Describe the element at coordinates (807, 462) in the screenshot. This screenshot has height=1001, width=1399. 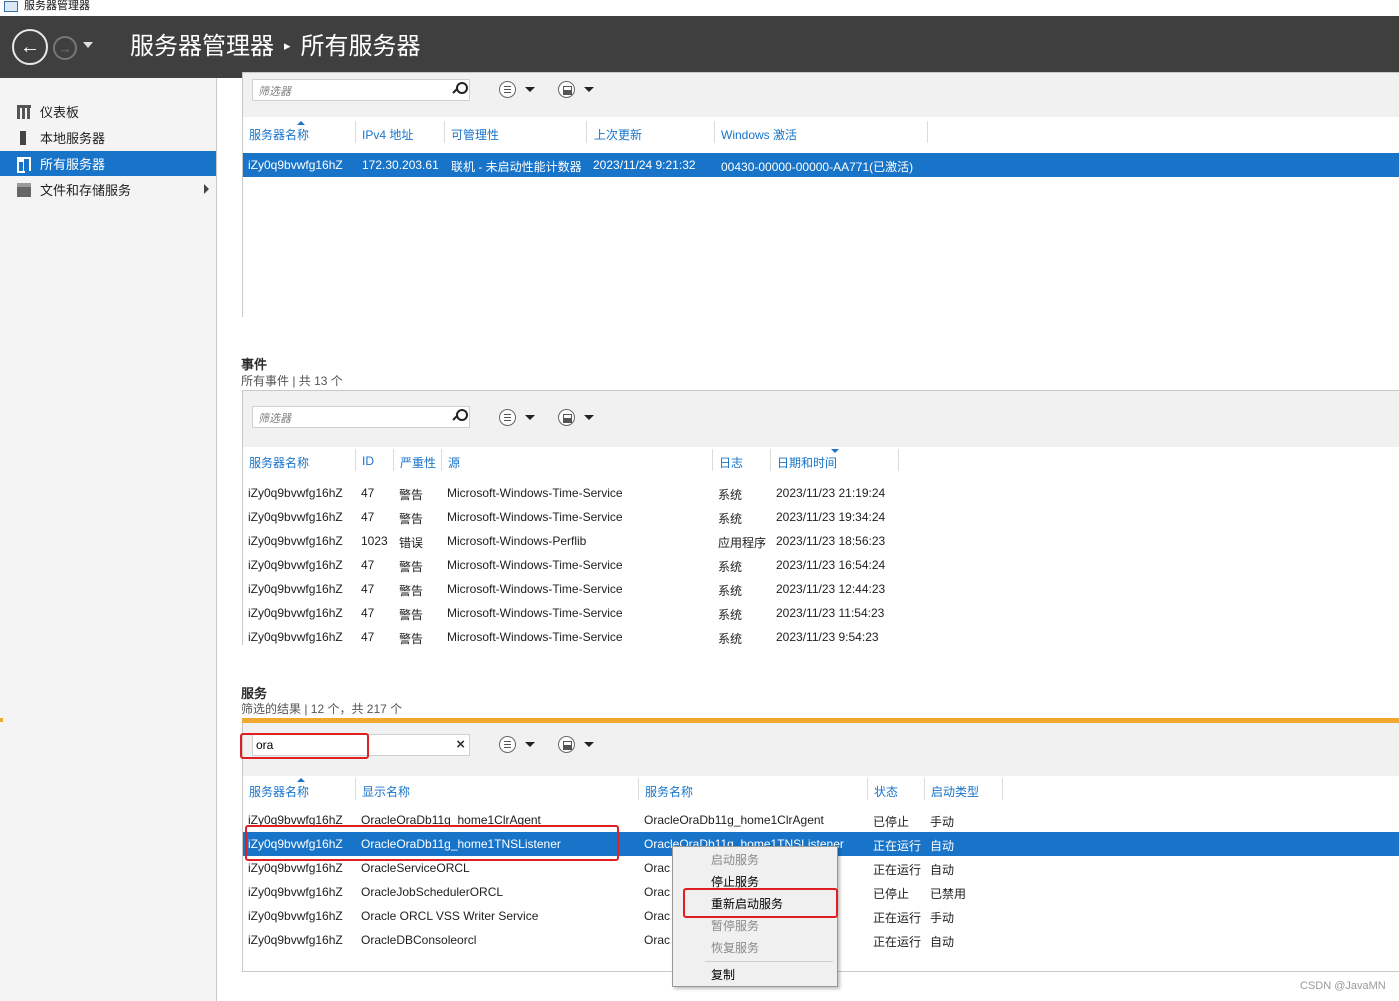
I see `column-header-datetime: 日期和时间` at that location.